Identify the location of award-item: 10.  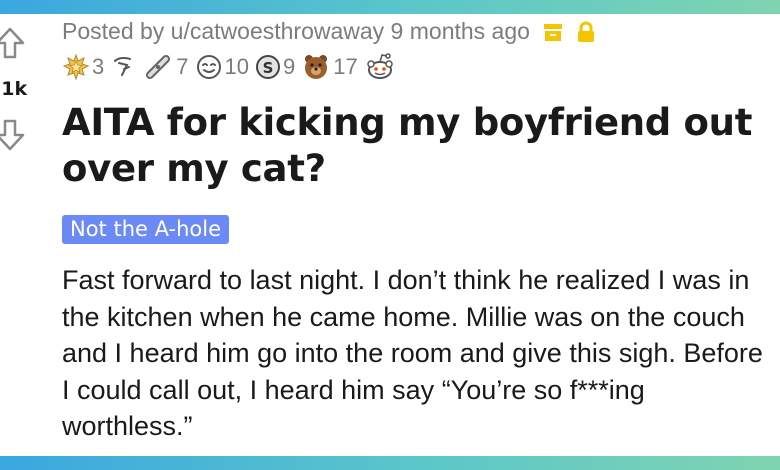
(222, 67).